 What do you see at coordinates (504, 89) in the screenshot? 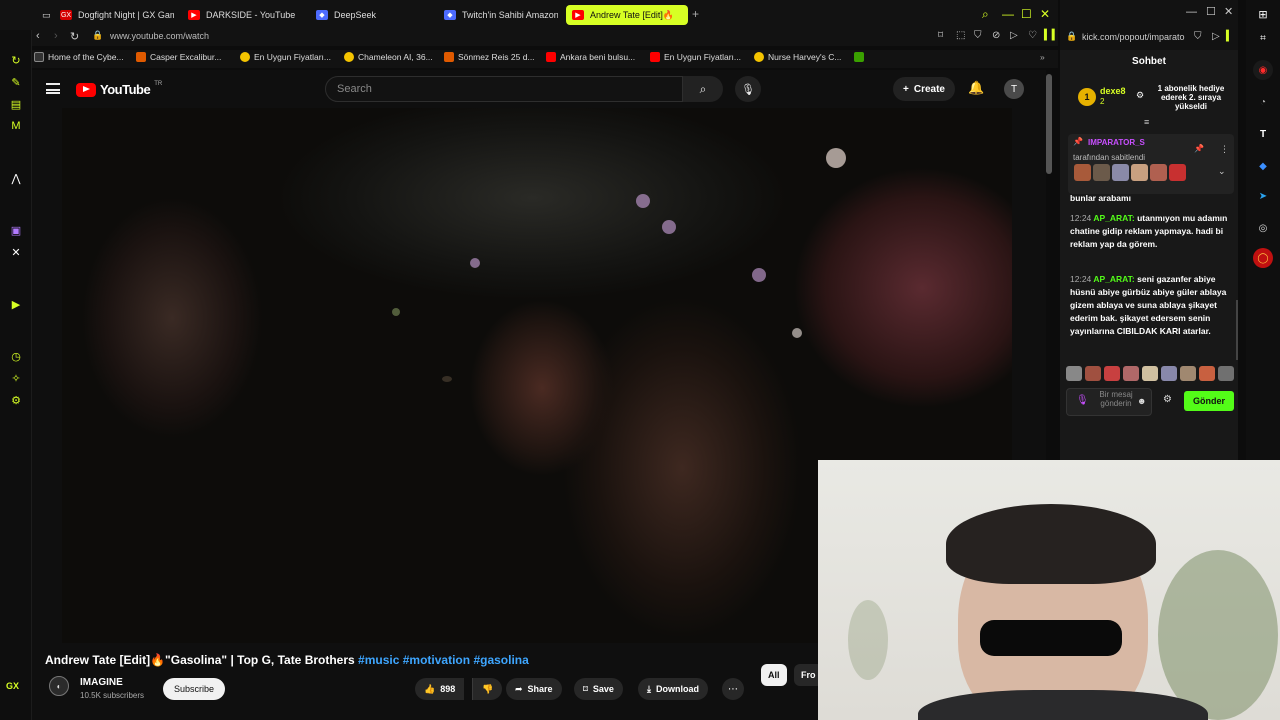
I see `search-input` at bounding box center [504, 89].